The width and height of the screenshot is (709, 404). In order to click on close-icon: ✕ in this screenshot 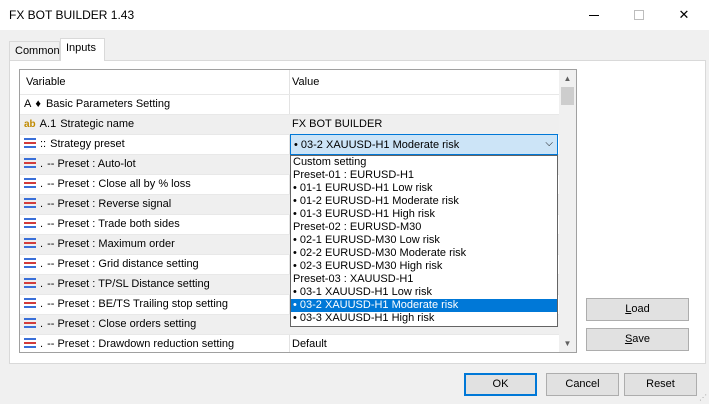, I will do `click(684, 14)`.